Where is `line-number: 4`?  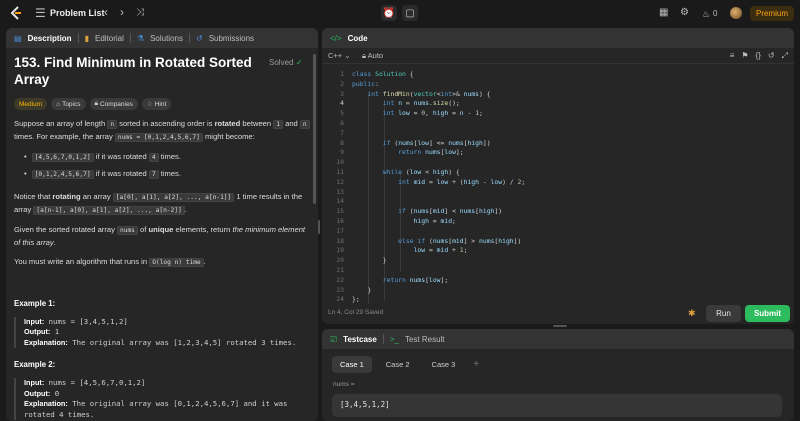 line-number: 4 is located at coordinates (342, 103).